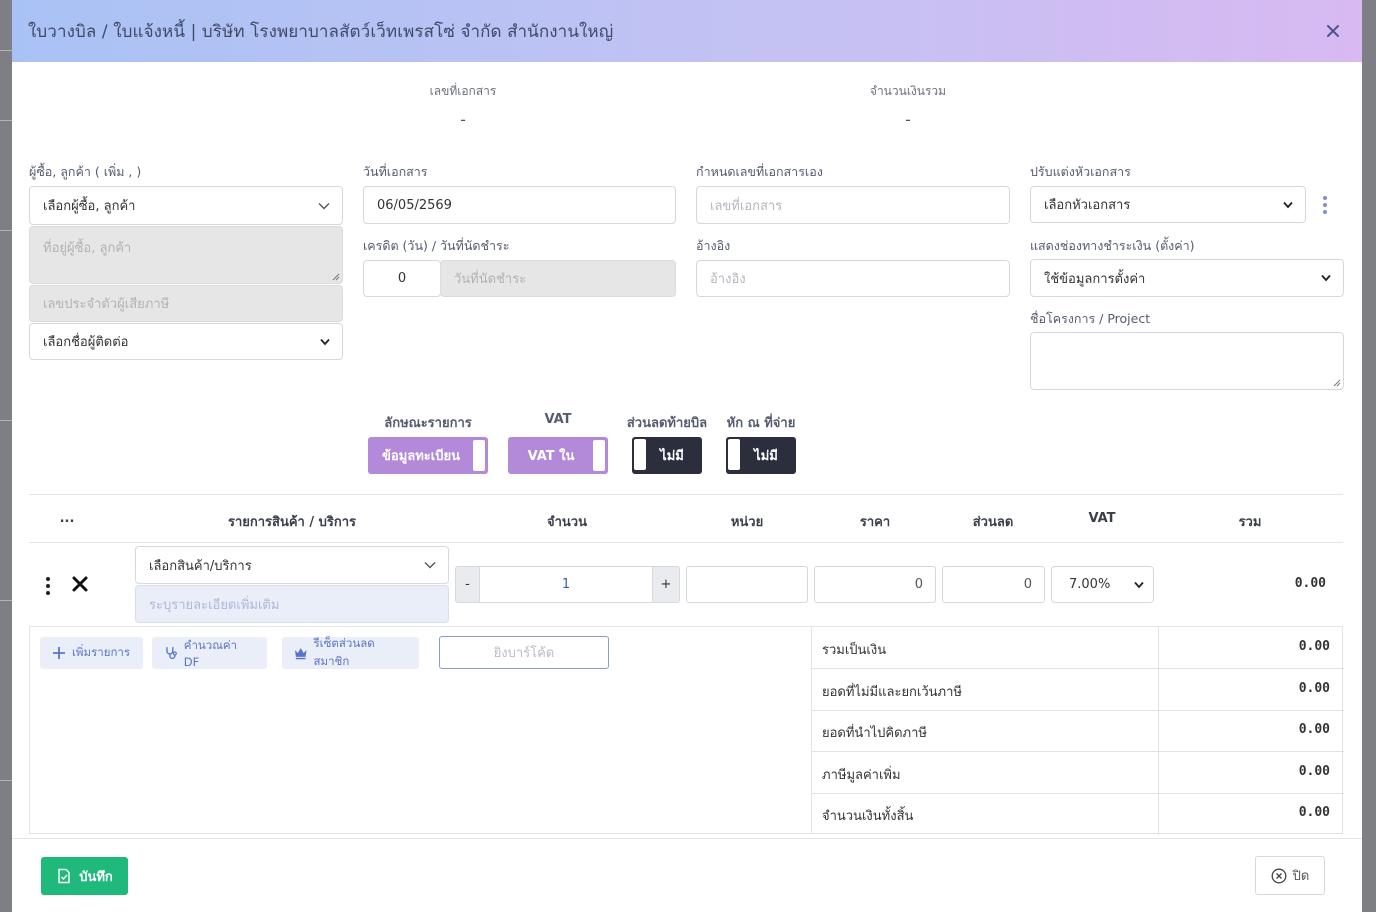 Image resolution: width=1376 pixels, height=912 pixels. I want to click on qty-plus-button: +, so click(666, 584).